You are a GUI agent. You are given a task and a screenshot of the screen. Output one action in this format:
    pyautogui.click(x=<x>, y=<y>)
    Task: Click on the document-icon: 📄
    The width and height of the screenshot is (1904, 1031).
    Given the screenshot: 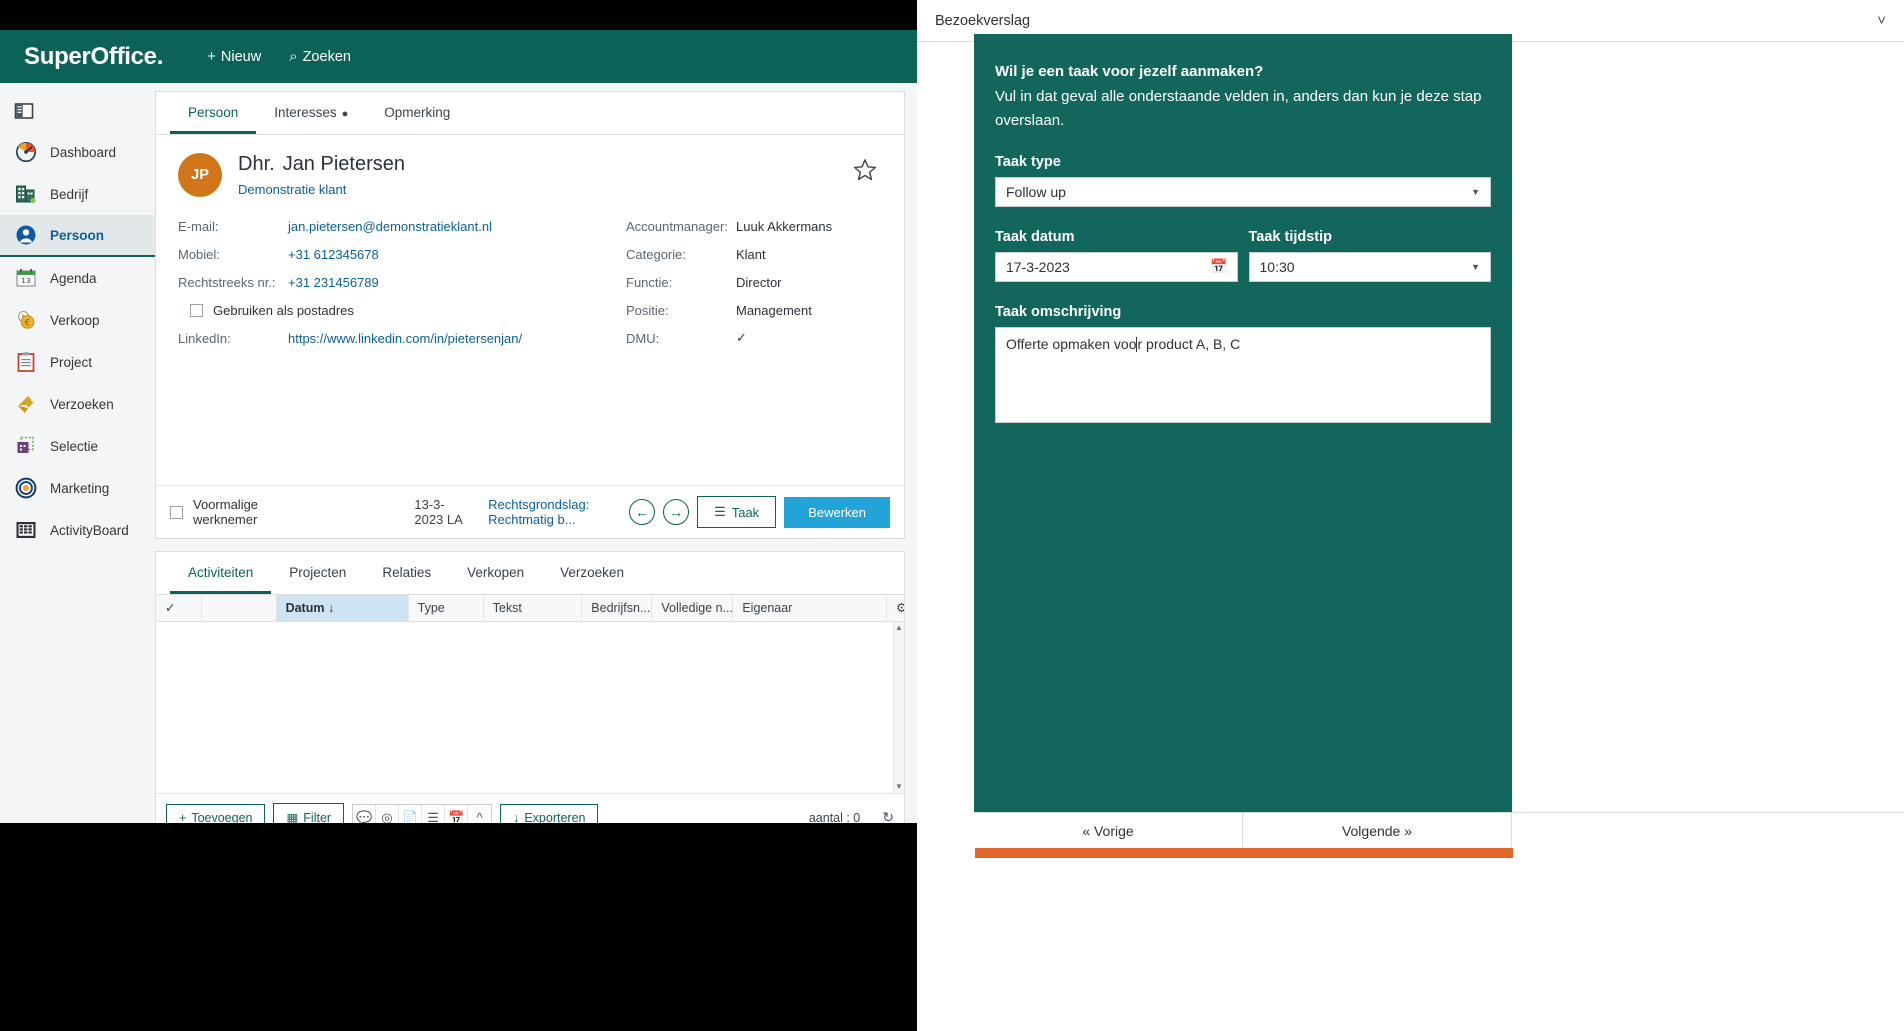 What is the action you would take?
    pyautogui.click(x=411, y=813)
    